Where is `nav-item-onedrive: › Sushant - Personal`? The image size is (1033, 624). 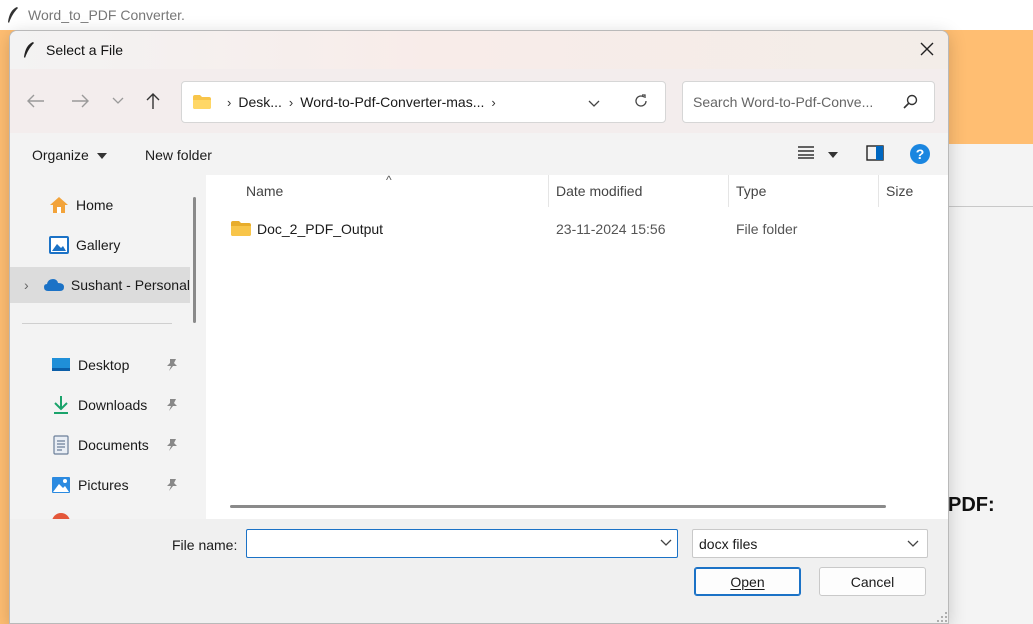 nav-item-onedrive: › Sushant - Personal is located at coordinates (100, 285).